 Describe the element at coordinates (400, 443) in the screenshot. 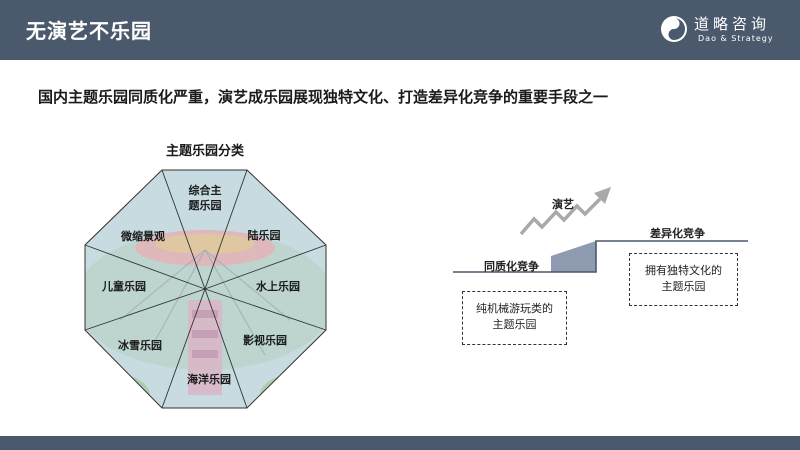

I see `footer-bar` at that location.